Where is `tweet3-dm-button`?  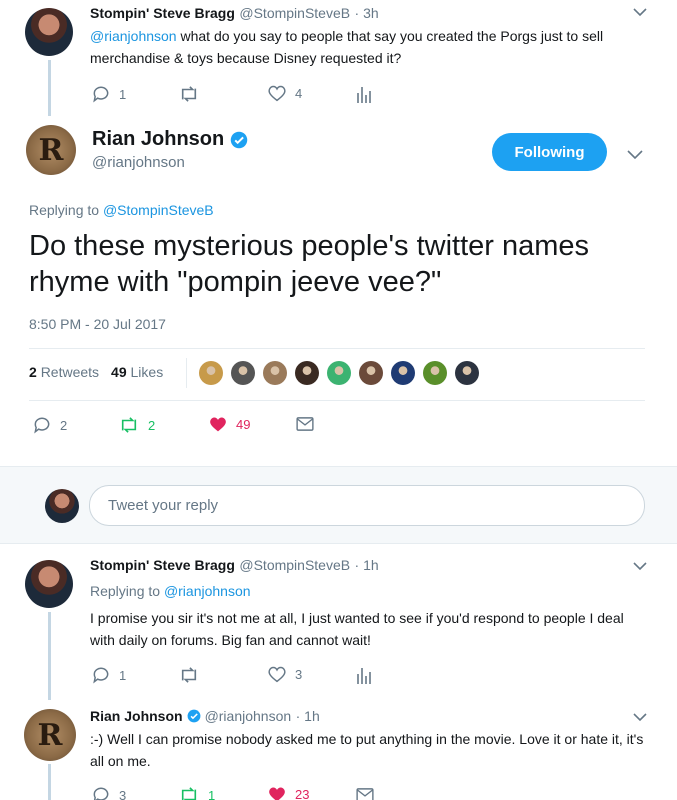 tweet3-dm-button is located at coordinates (369, 794).